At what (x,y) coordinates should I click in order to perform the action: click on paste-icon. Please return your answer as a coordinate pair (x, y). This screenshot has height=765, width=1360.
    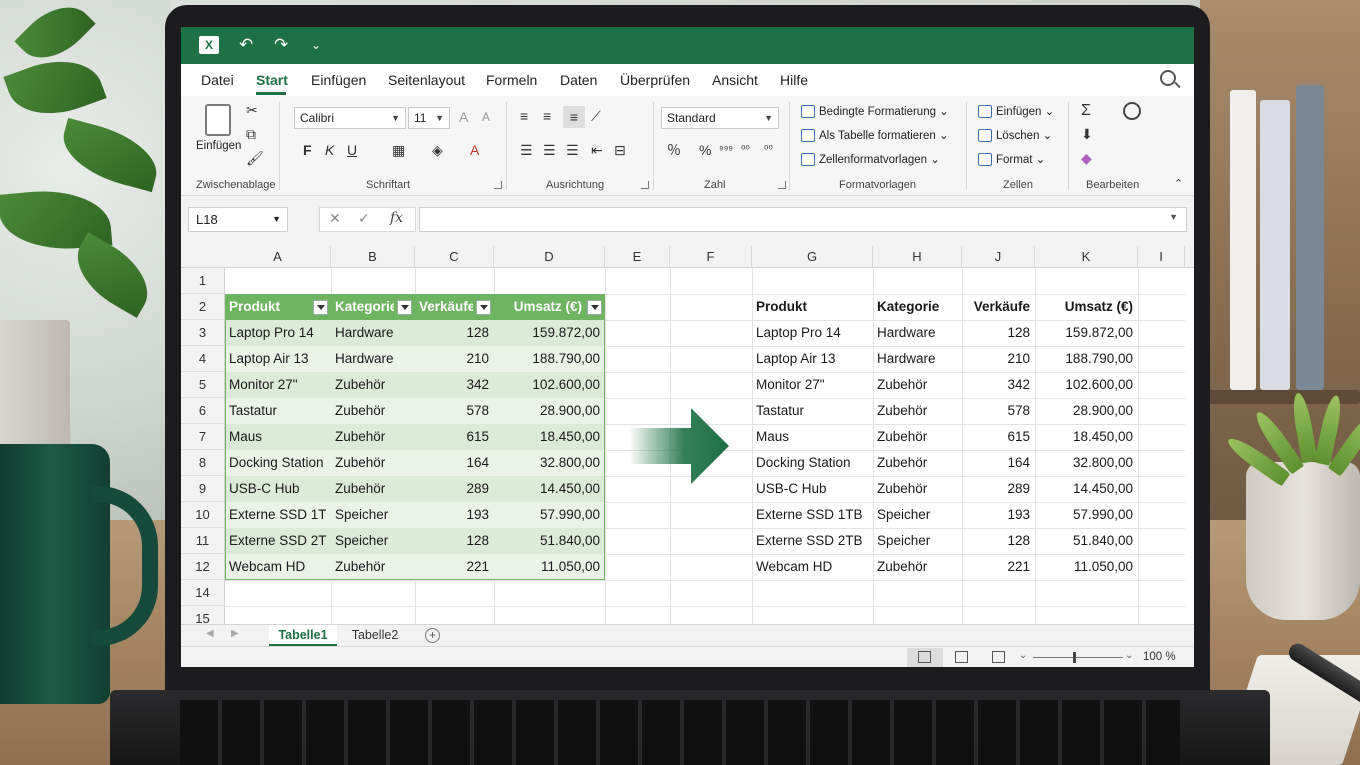
    Looking at the image, I should click on (218, 120).